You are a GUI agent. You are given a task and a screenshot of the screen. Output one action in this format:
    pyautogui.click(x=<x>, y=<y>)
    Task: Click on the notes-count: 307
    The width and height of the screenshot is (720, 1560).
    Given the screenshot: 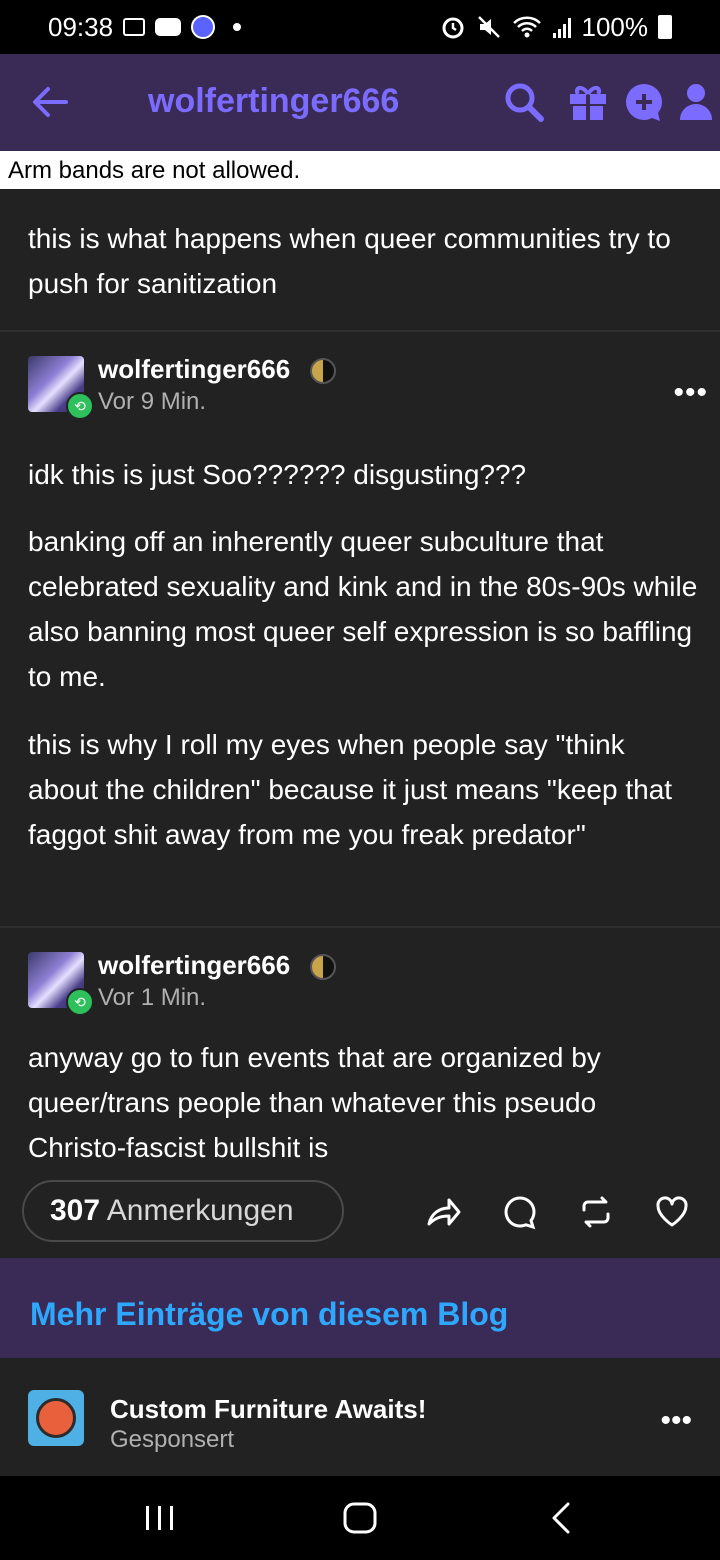 What is the action you would take?
    pyautogui.click(x=75, y=1210)
    